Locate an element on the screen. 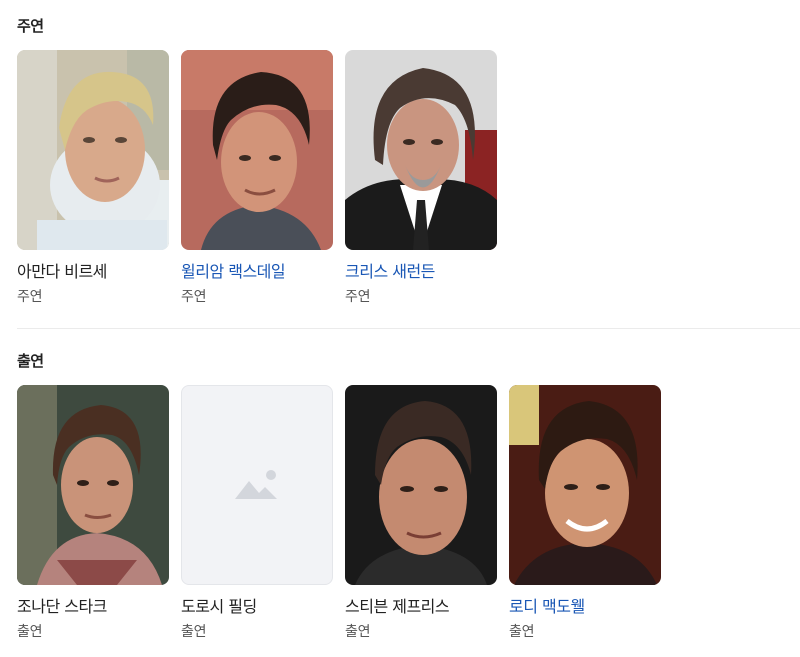 The width and height of the screenshot is (800, 657). cast-card: 아만다 비르세 주연 is located at coordinates (93, 178).